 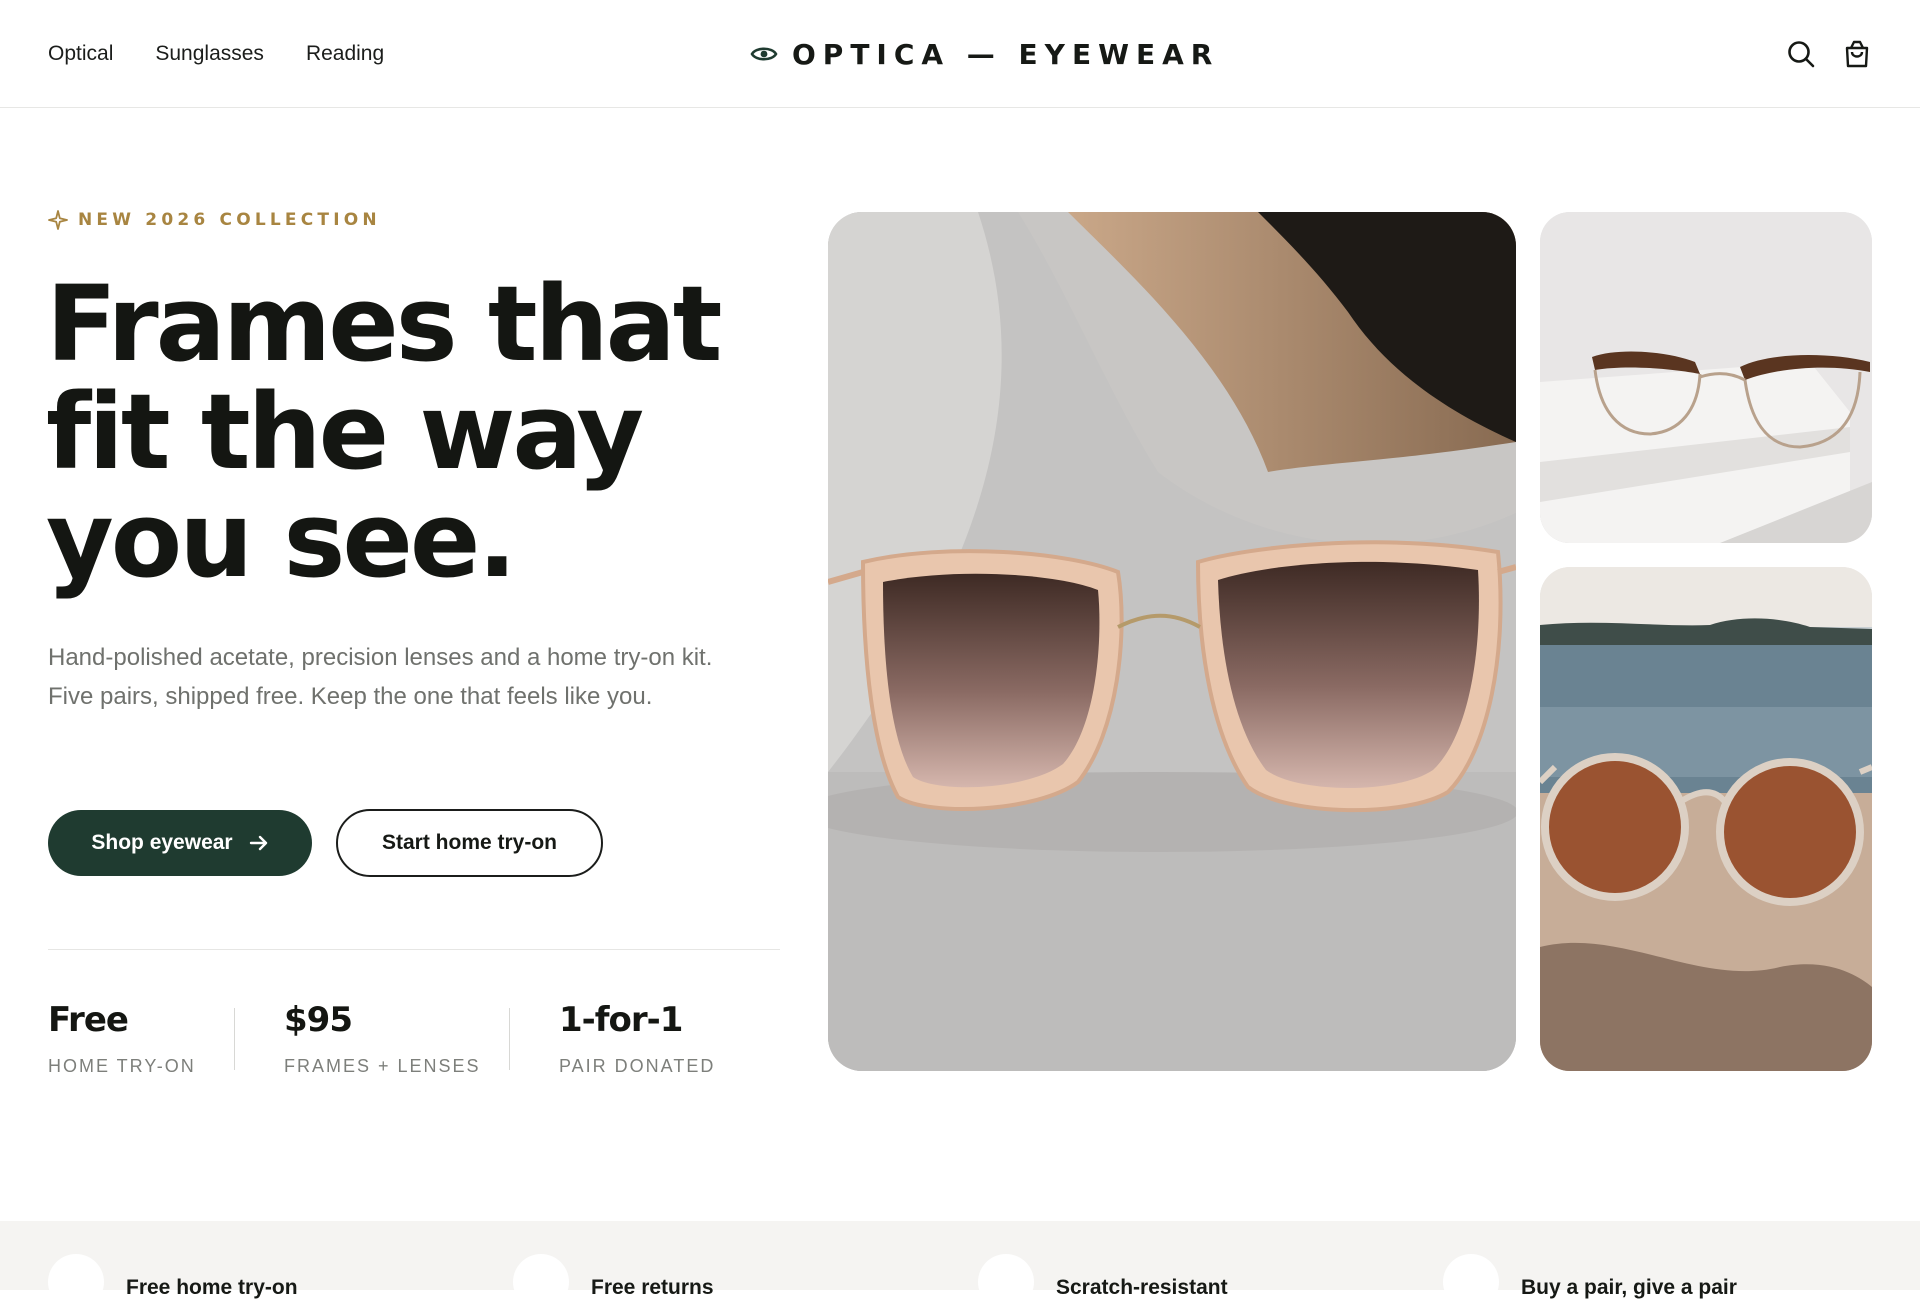 What do you see at coordinates (382, 1038) in the screenshot?
I see `stat-frames-lenses: $95 FRAMES + LENSES` at bounding box center [382, 1038].